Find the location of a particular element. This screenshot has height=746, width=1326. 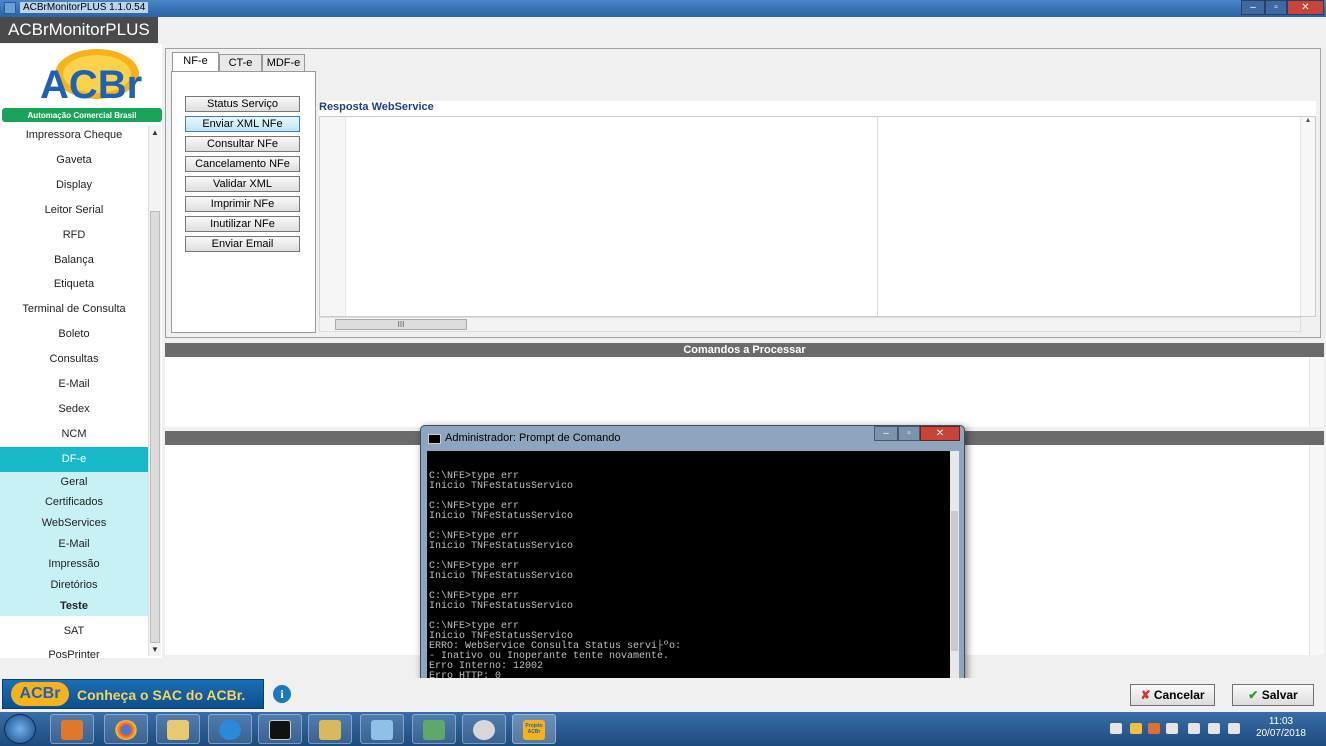

tab-cte: CT-e is located at coordinates (240, 63).